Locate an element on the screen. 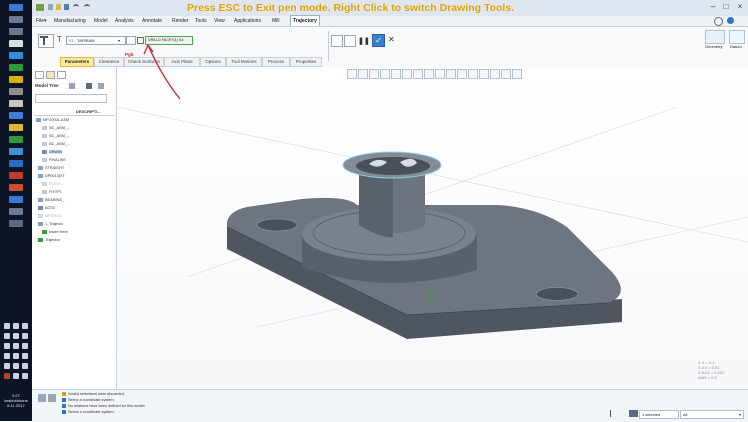 The height and width of the screenshot is (422, 748). tree-row: MFG0001 is located at coordinates (50, 216).